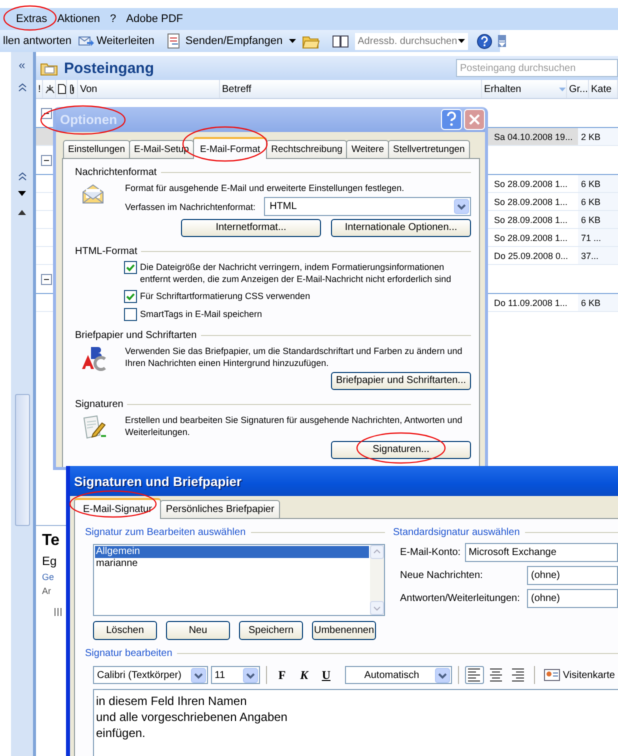 The width and height of the screenshot is (618, 756). What do you see at coordinates (239, 580) in the screenshot?
I see `signature-list: Allgemein marianne` at bounding box center [239, 580].